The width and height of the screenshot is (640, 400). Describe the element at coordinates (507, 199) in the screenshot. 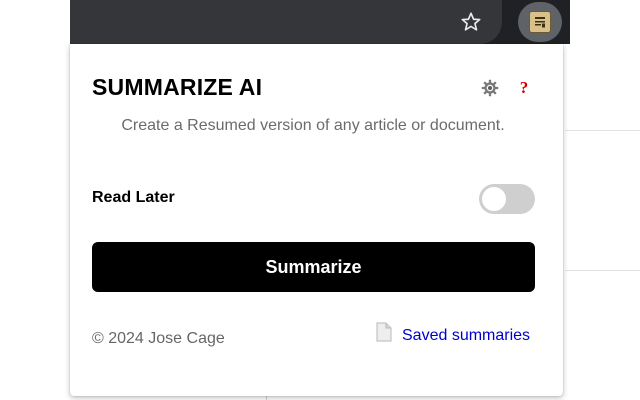

I see `read-later-toggle` at that location.